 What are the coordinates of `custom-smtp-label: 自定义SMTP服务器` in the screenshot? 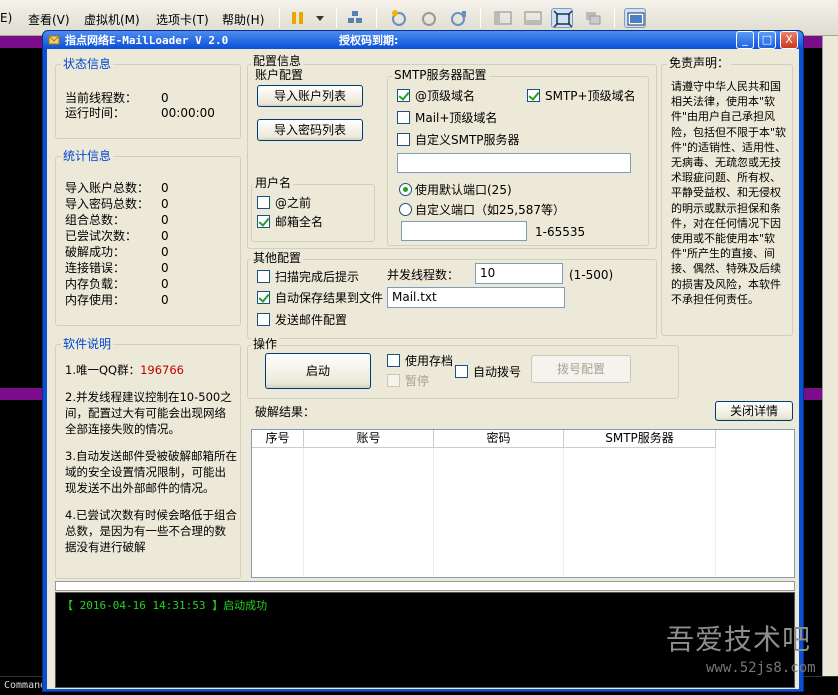 It's located at (467, 140).